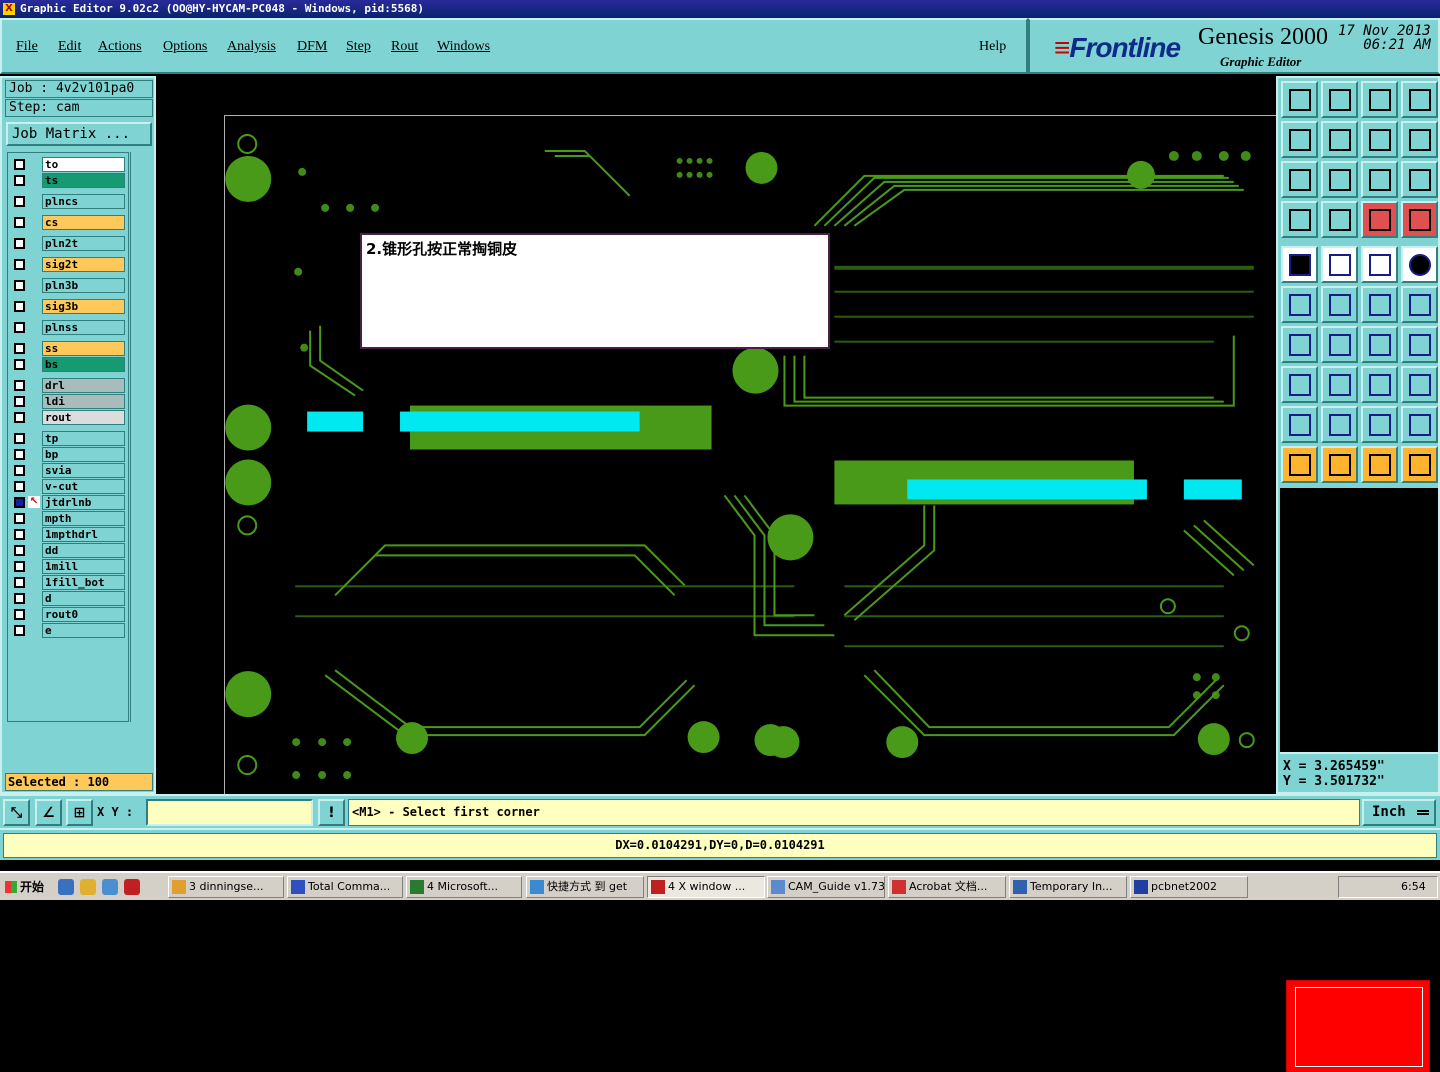 This screenshot has height=1072, width=1440. What do you see at coordinates (68, 550) in the screenshot?
I see `layer-row-dd: dd` at bounding box center [68, 550].